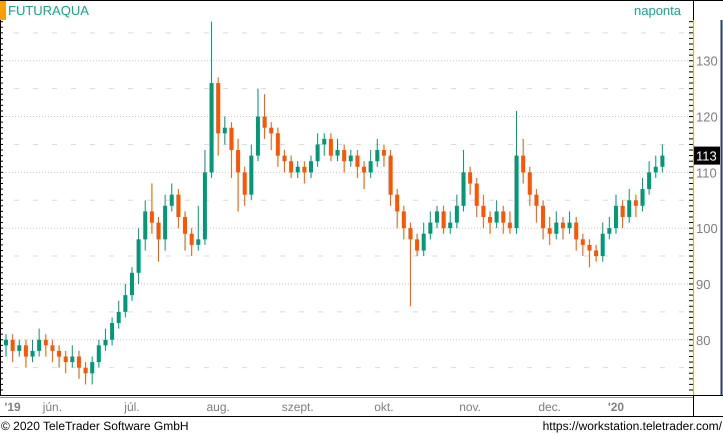 Image resolution: width=723 pixels, height=434 pixels. I want to click on axis-label: '20, so click(616, 407).